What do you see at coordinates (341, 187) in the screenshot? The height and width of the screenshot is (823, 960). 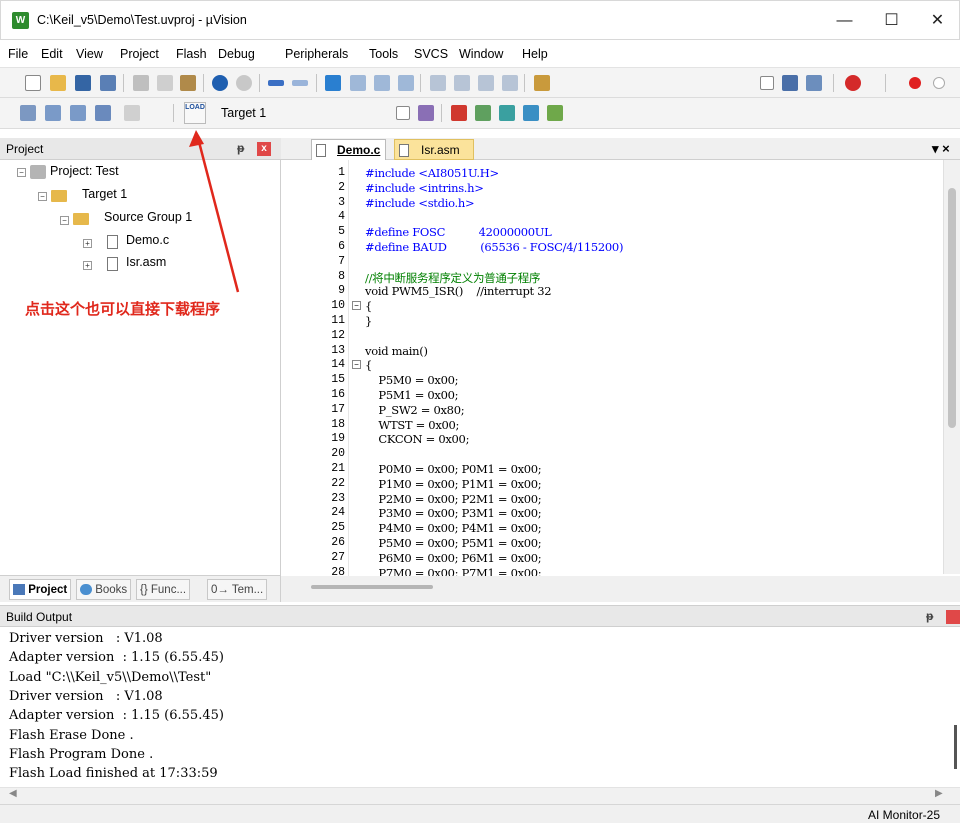 I see `line-number: 2` at bounding box center [341, 187].